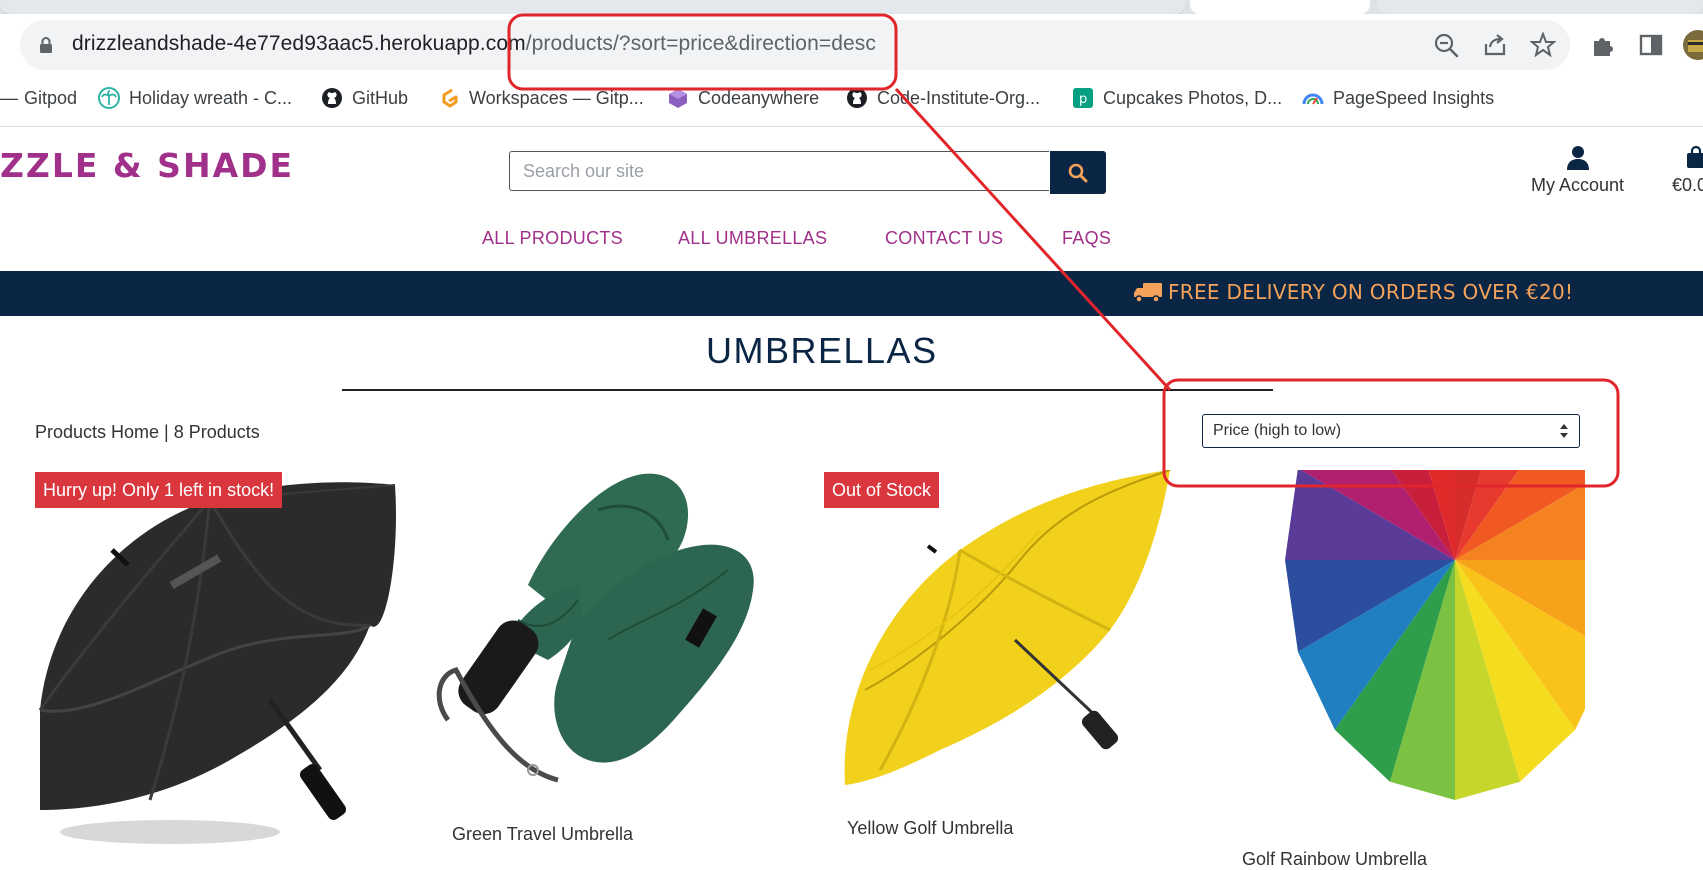 Image resolution: width=1703 pixels, height=870 pixels. I want to click on site-logo: ZZLE & SHADE, so click(147, 165).